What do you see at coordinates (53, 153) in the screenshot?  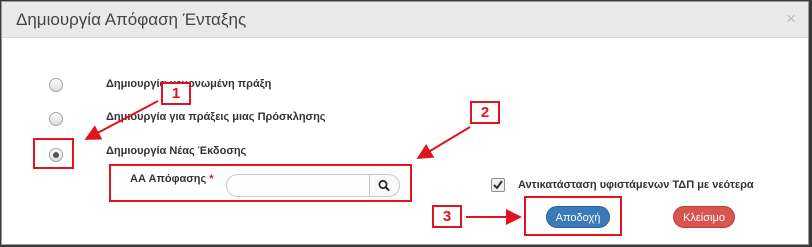 I see `annotation-box-radio` at bounding box center [53, 153].